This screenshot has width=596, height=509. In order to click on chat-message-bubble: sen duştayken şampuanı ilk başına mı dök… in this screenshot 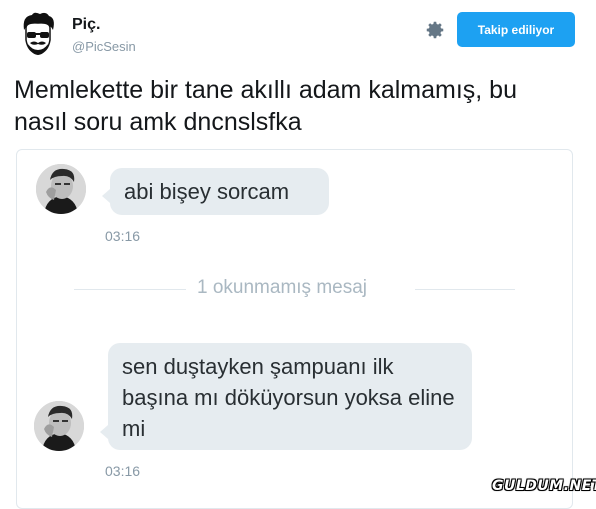, I will do `click(290, 396)`.